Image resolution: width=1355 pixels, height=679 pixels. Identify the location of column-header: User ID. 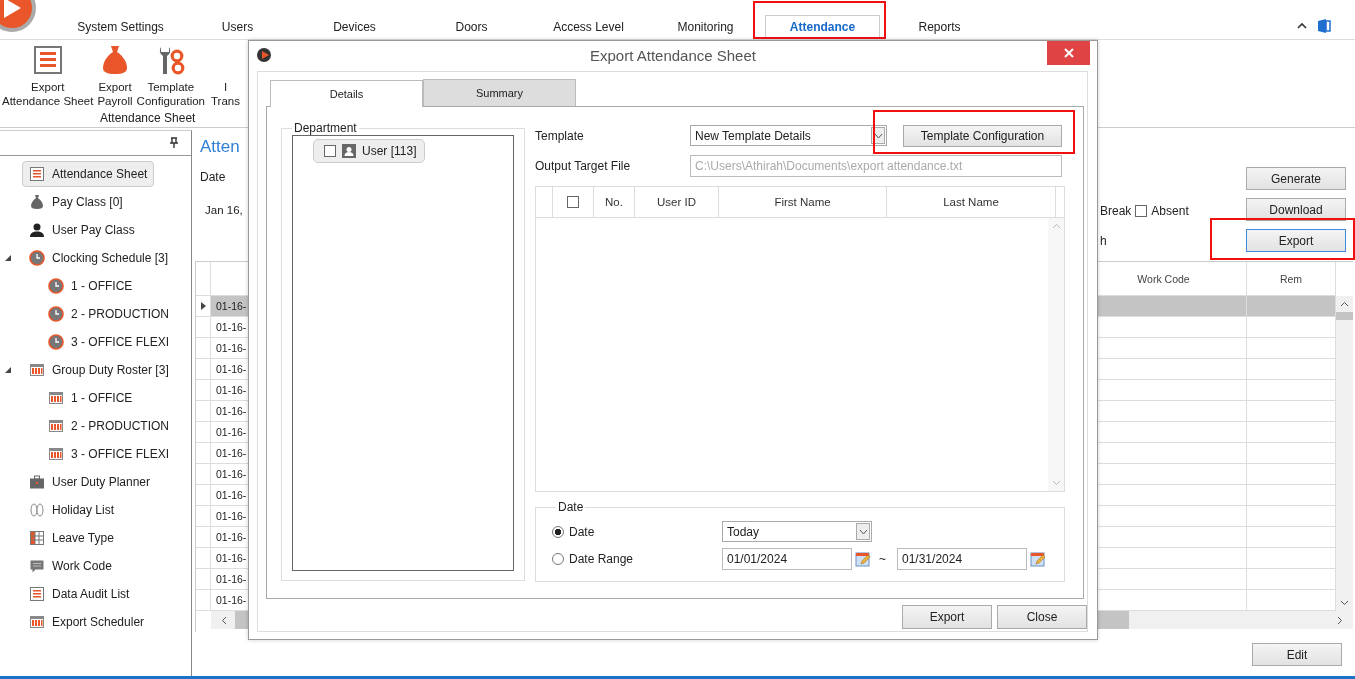
(677, 202).